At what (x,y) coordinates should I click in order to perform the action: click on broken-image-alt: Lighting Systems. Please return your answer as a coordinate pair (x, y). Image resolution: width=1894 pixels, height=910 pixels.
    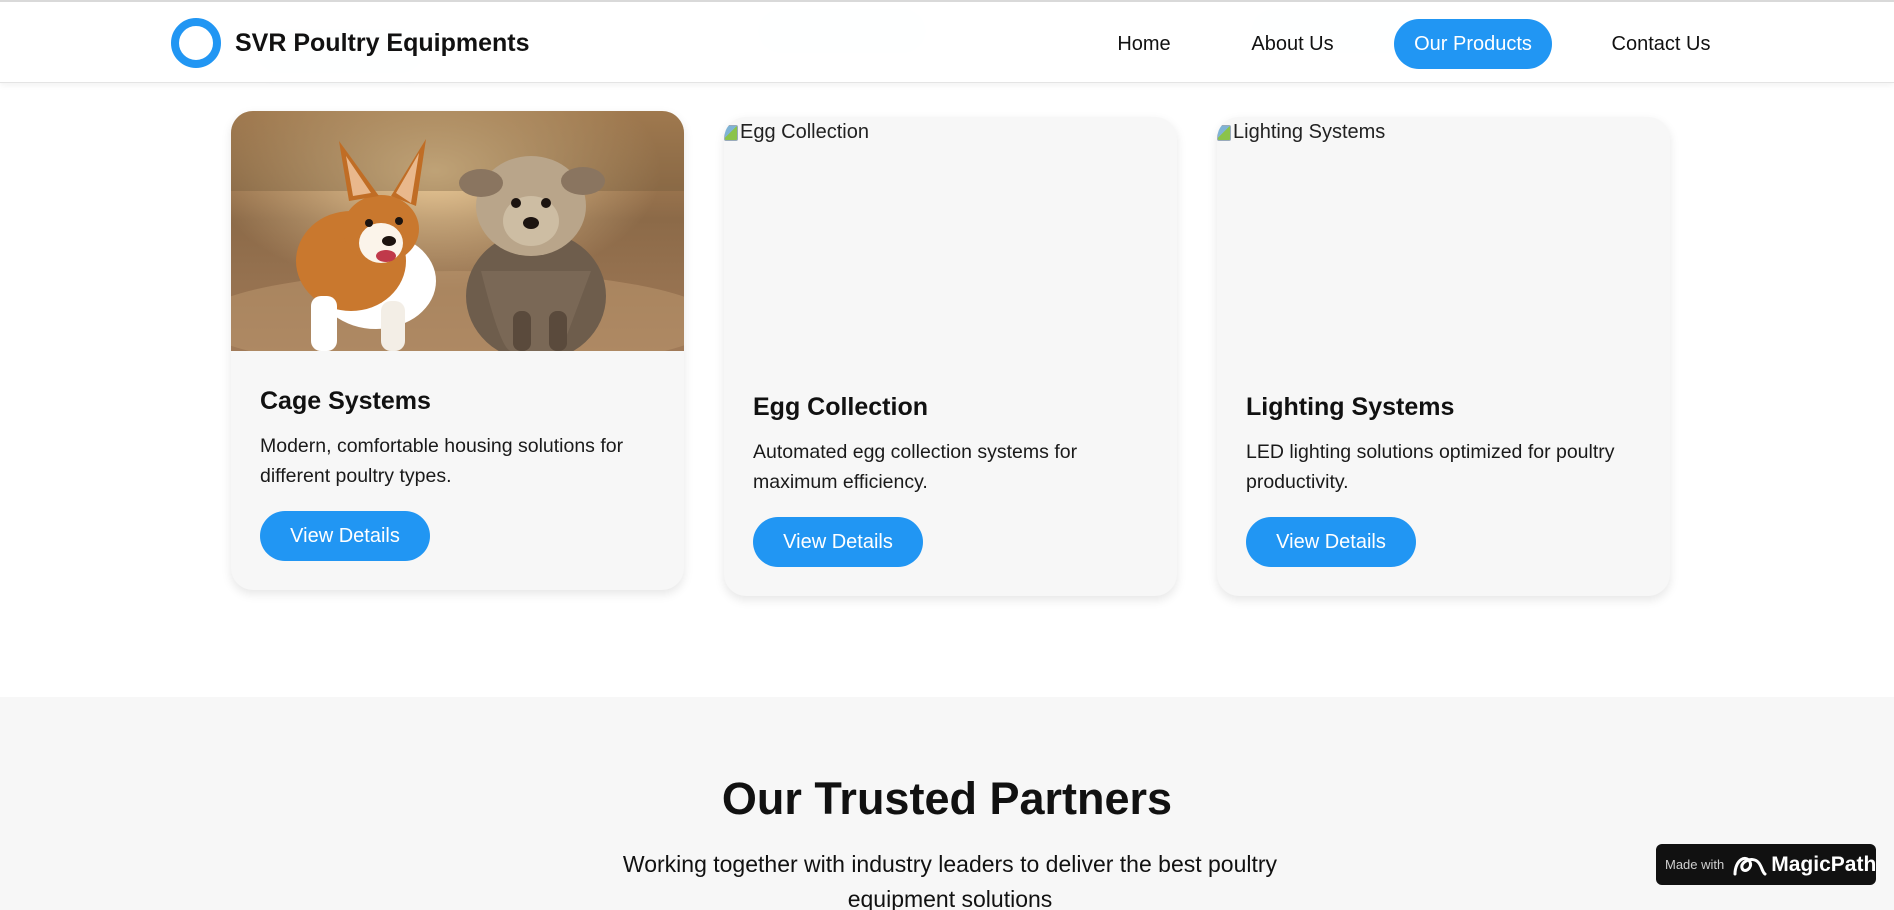
    Looking at the image, I should click on (1301, 132).